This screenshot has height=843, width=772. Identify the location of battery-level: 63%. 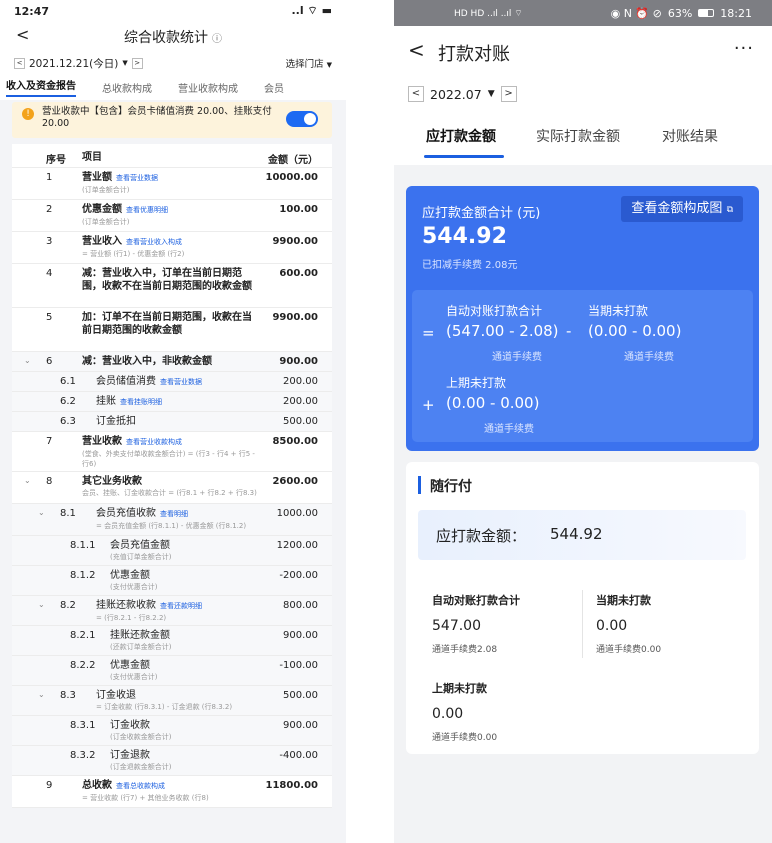
(680, 13).